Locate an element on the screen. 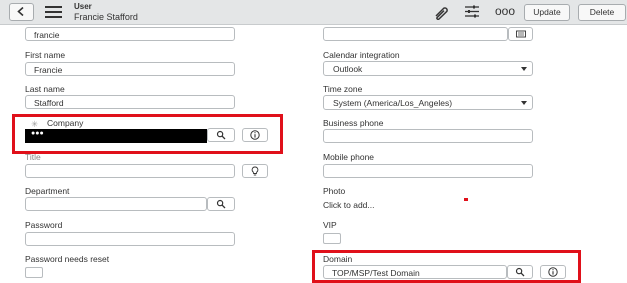  search-icon is located at coordinates (221, 204).